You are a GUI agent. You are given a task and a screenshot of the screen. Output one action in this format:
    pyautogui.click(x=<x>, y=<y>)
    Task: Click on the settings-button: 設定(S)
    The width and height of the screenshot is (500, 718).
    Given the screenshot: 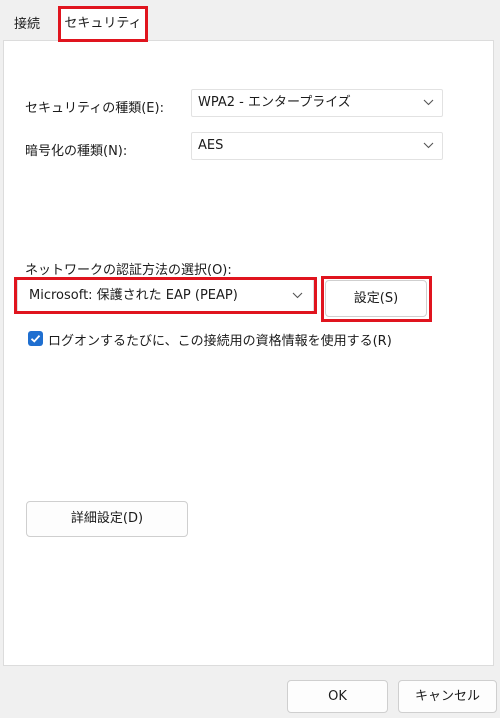 What is the action you would take?
    pyautogui.click(x=376, y=298)
    